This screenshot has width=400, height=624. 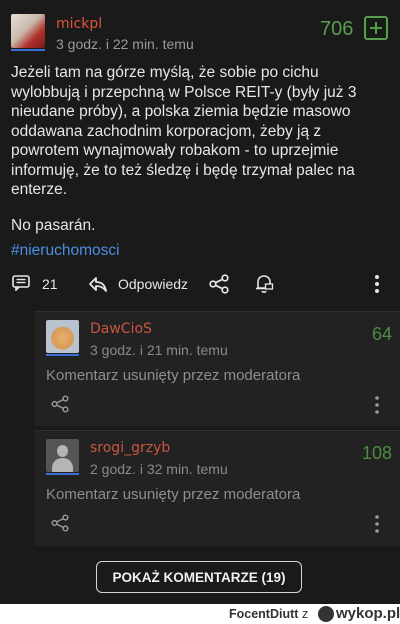 I want to click on reply-button: Odpowiedz, so click(x=153, y=284).